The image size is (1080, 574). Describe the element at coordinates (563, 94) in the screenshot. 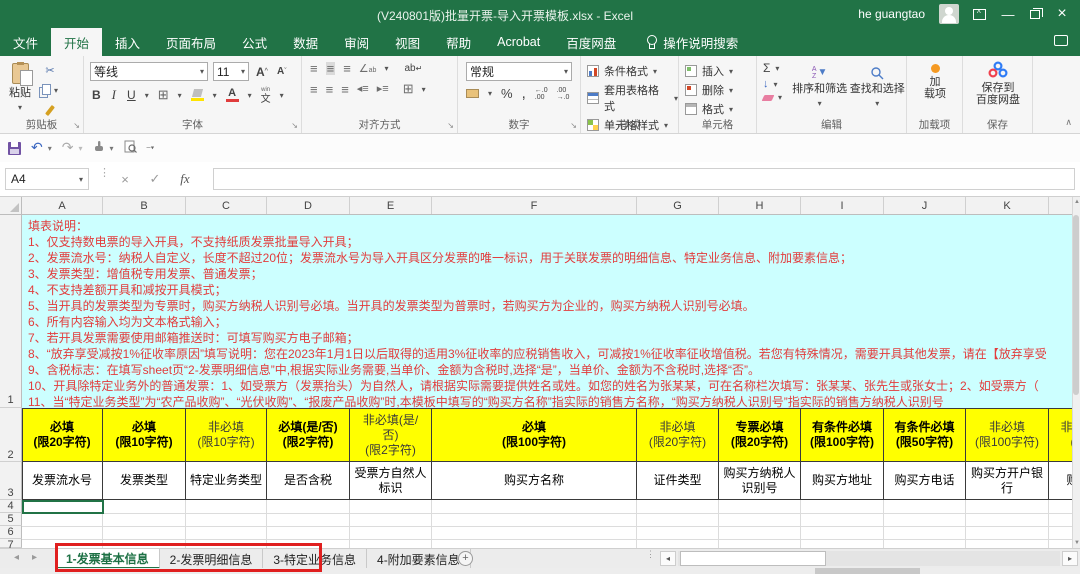

I see `decrease-decimal-button: .00 →.0` at that location.